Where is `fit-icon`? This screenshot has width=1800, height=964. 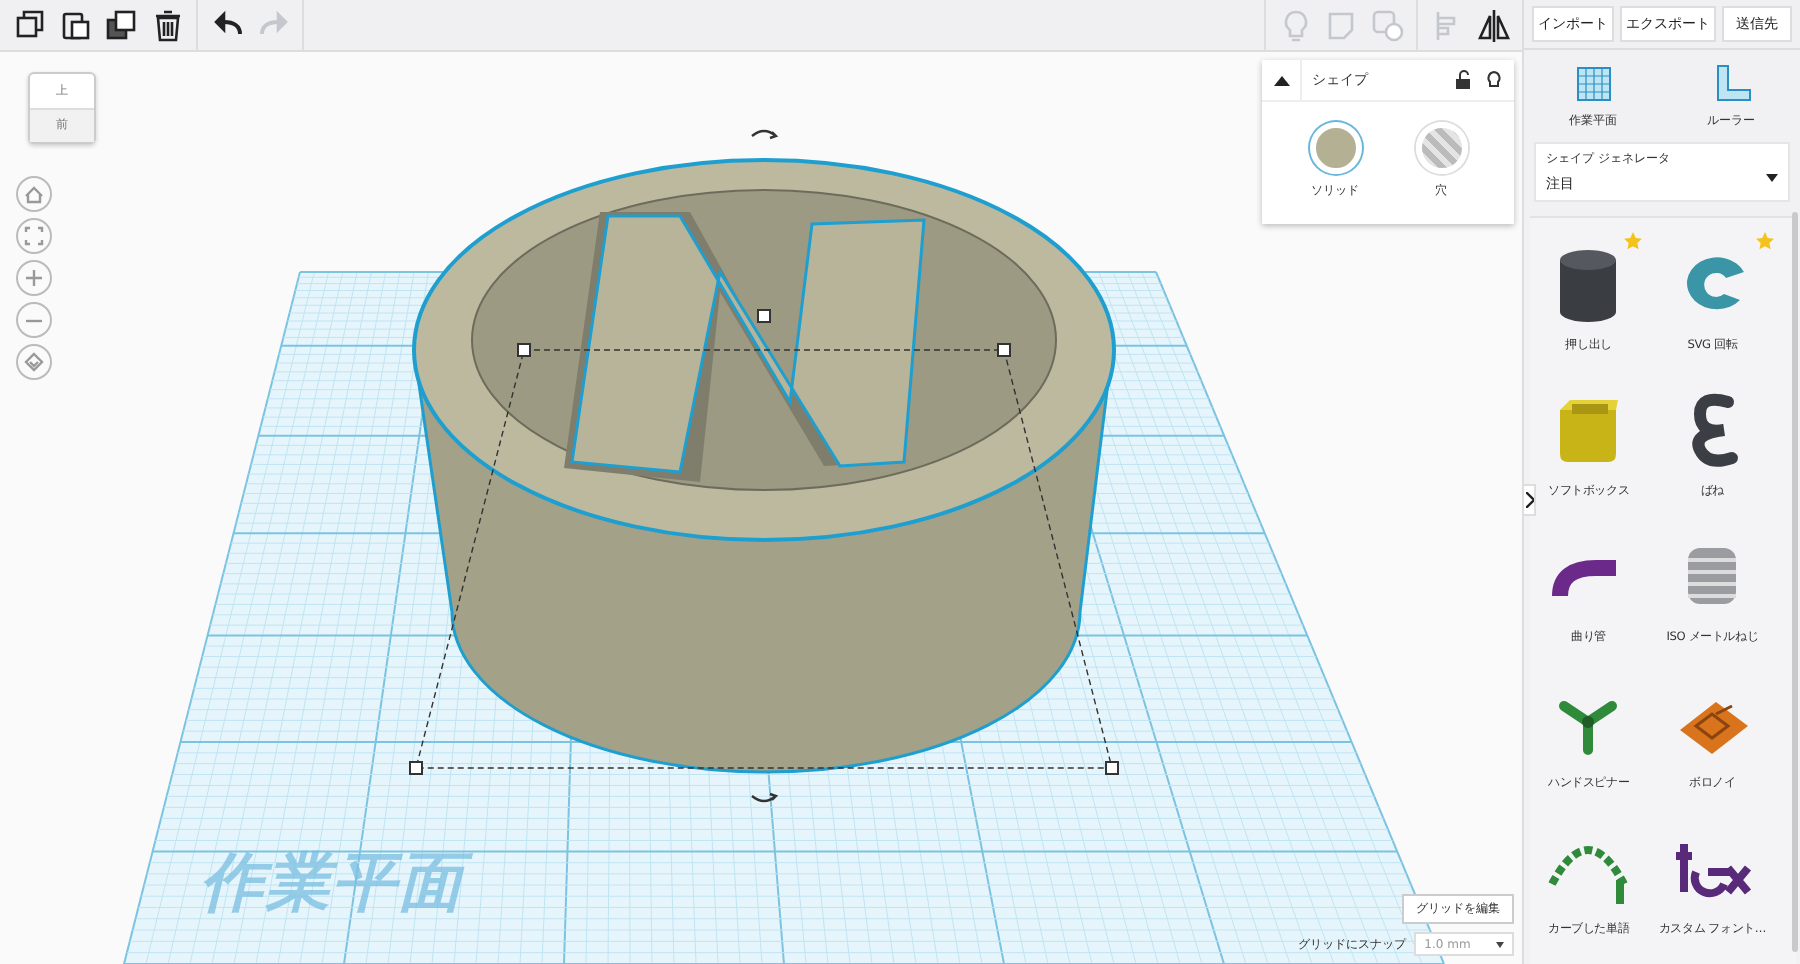 fit-icon is located at coordinates (34, 236).